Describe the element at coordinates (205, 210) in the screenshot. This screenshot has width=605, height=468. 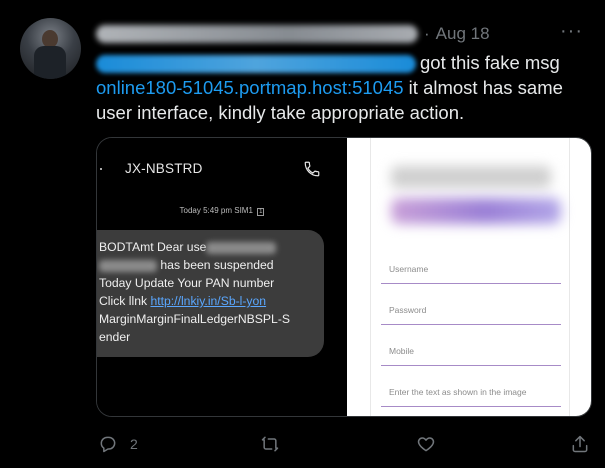
I see `sms-time: Today 5:49 pm` at that location.